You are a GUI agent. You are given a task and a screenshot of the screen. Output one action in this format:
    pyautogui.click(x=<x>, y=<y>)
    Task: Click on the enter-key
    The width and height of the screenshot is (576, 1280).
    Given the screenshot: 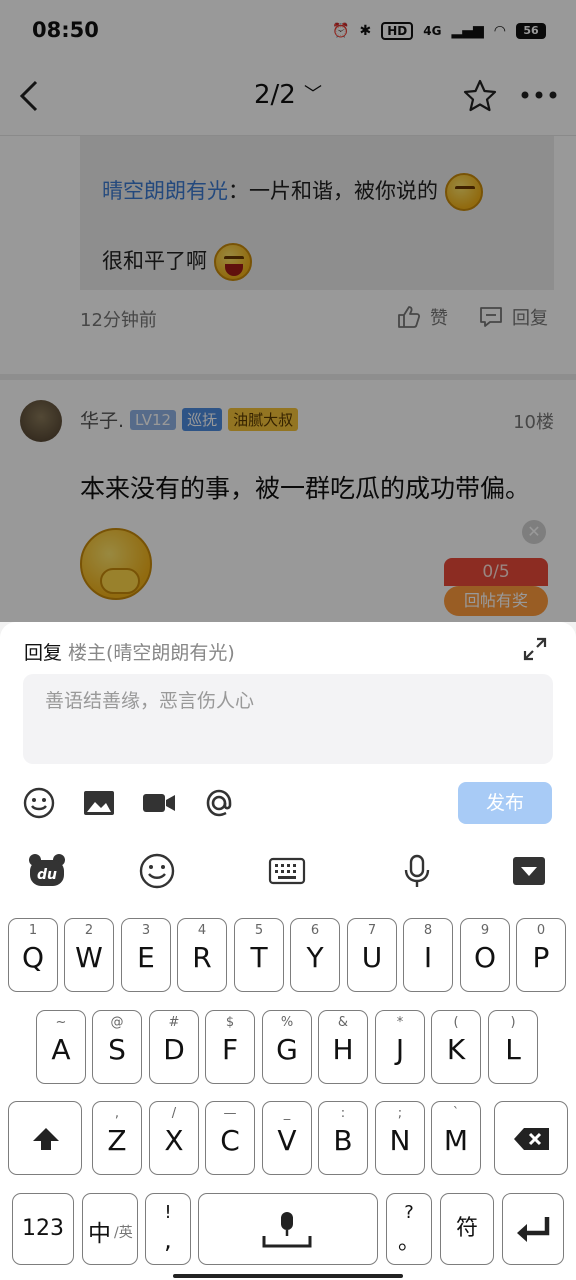 What is the action you would take?
    pyautogui.click(x=533, y=1229)
    